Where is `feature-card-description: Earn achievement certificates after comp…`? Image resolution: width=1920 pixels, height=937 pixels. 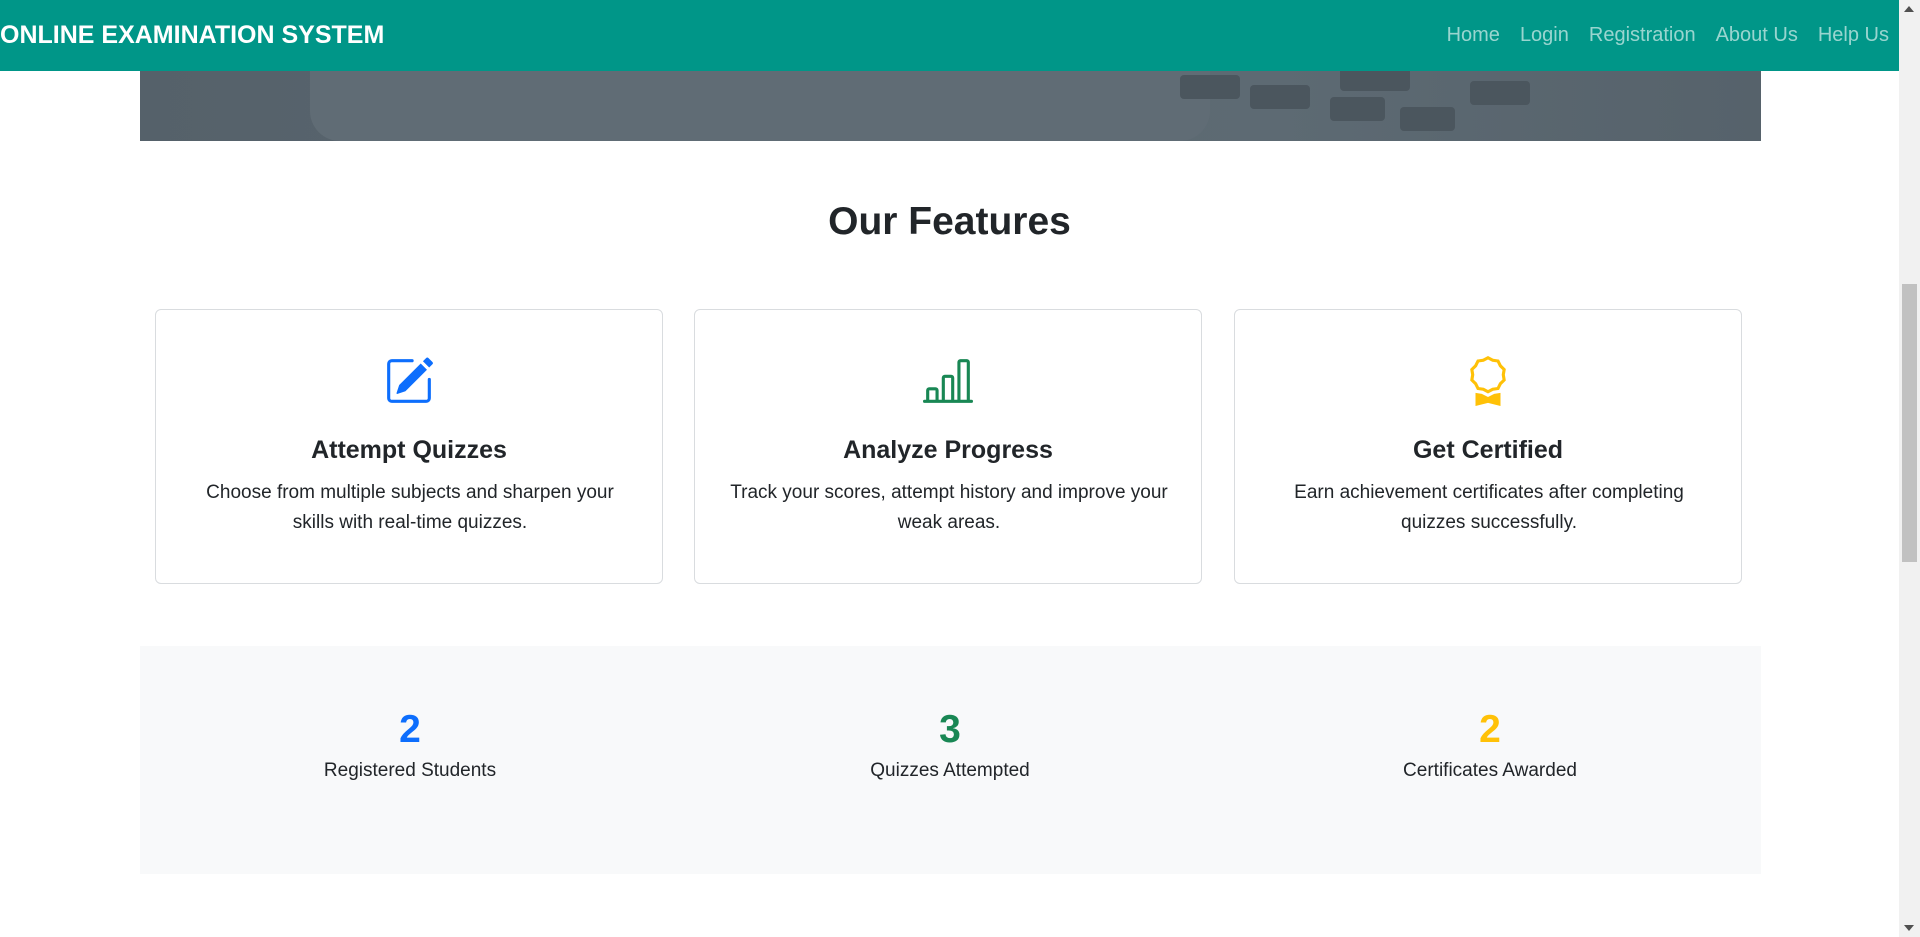
feature-card-description: Earn achievement certificates after comp… is located at coordinates (1489, 507).